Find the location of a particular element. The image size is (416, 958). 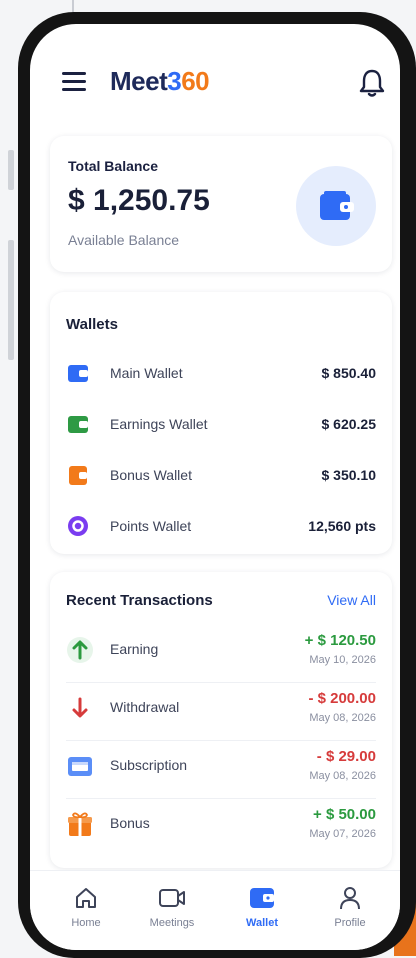

balance-wallet-badge is located at coordinates (336, 206).